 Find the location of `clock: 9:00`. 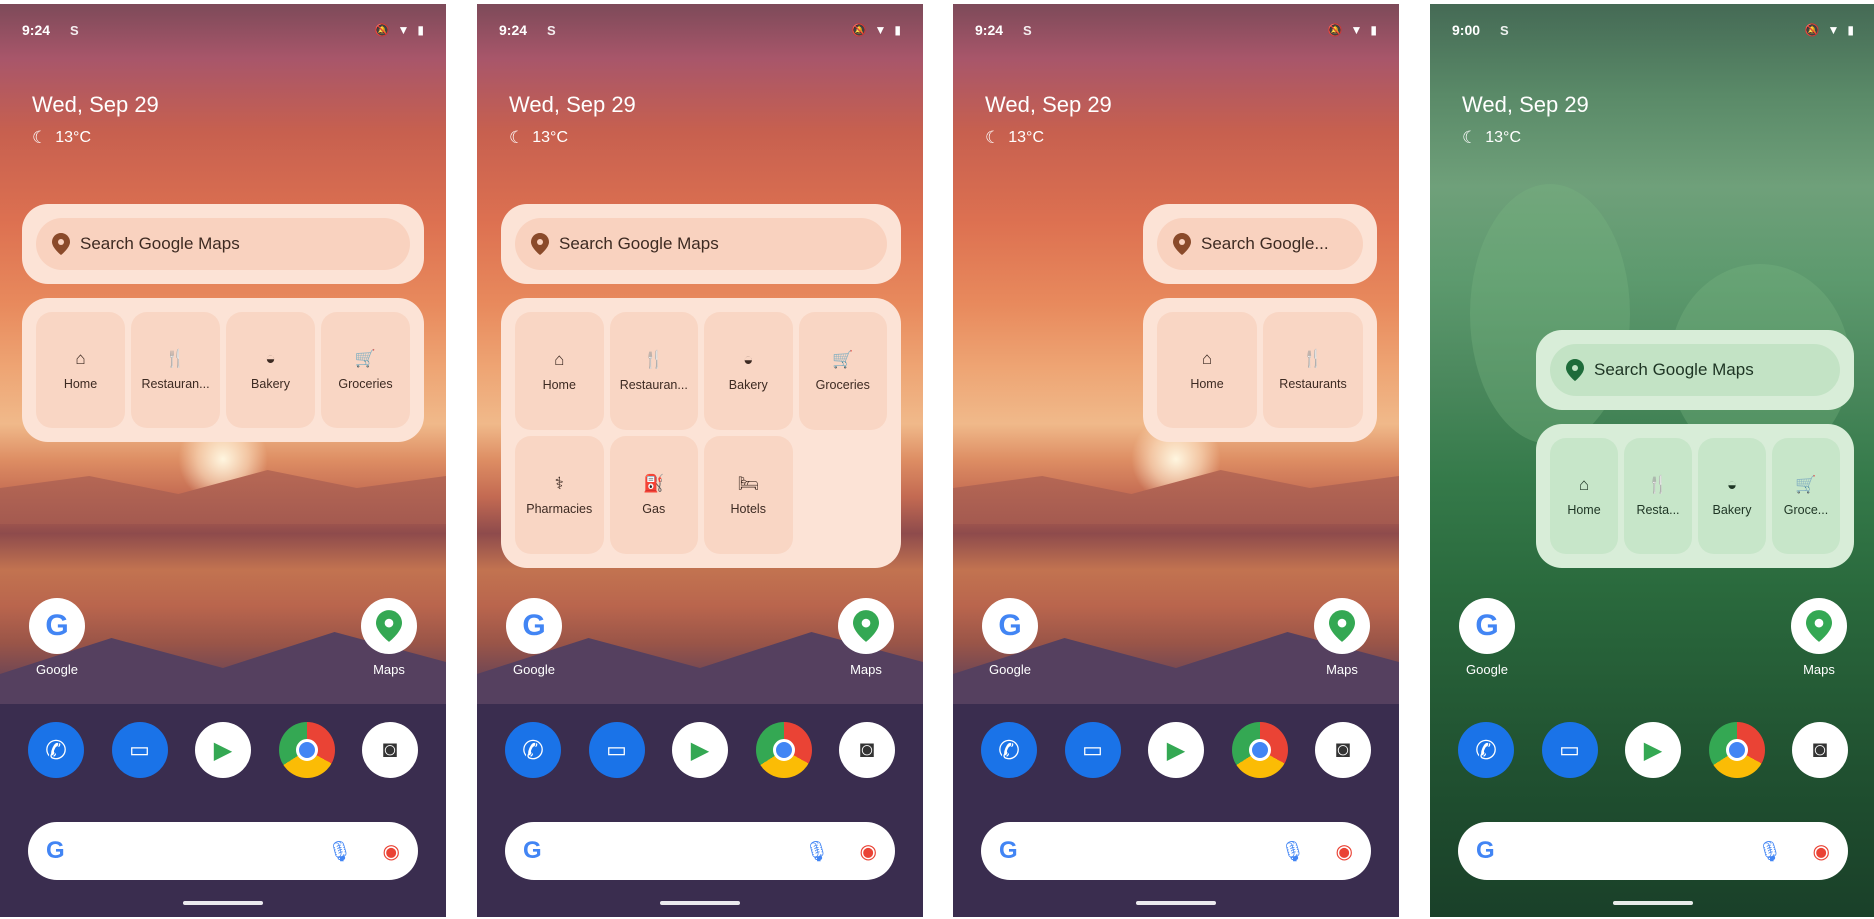

clock: 9:00 is located at coordinates (1466, 30).